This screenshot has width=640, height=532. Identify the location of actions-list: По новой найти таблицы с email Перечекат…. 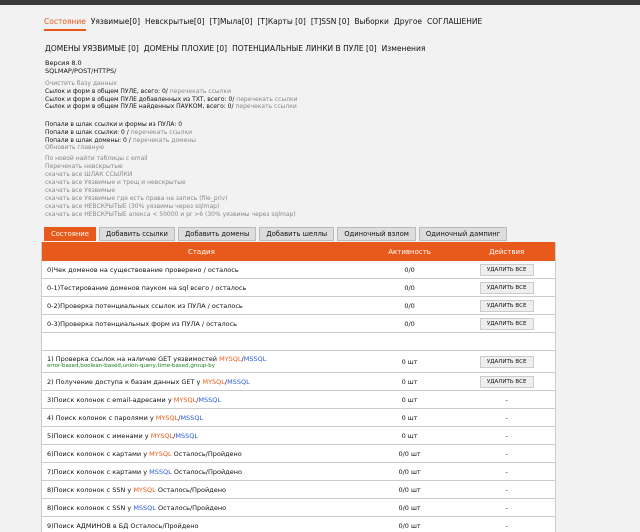
(170, 187).